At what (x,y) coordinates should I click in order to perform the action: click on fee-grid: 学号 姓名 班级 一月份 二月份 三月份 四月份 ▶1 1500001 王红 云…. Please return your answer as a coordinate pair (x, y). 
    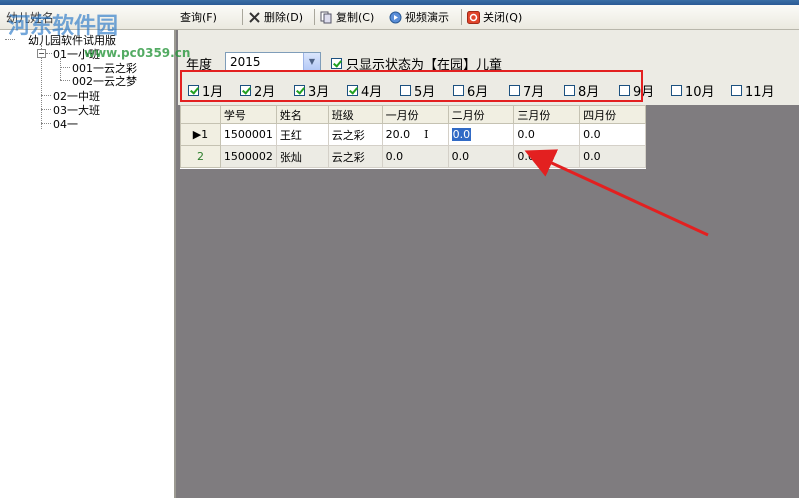
    Looking at the image, I should click on (413, 137).